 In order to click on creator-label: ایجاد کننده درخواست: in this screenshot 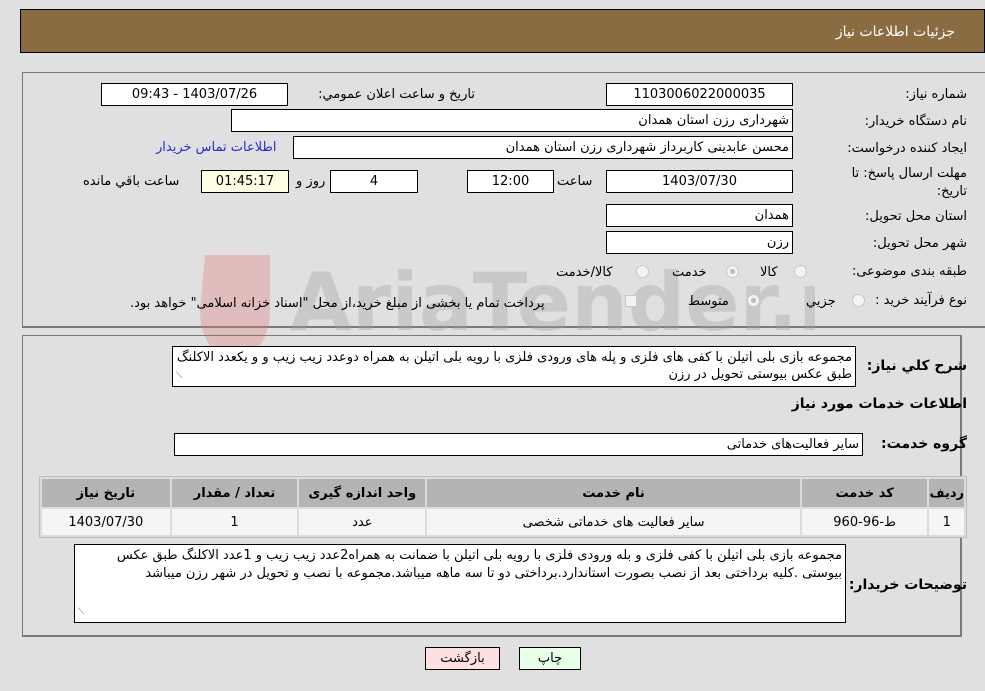, I will do `click(907, 148)`.